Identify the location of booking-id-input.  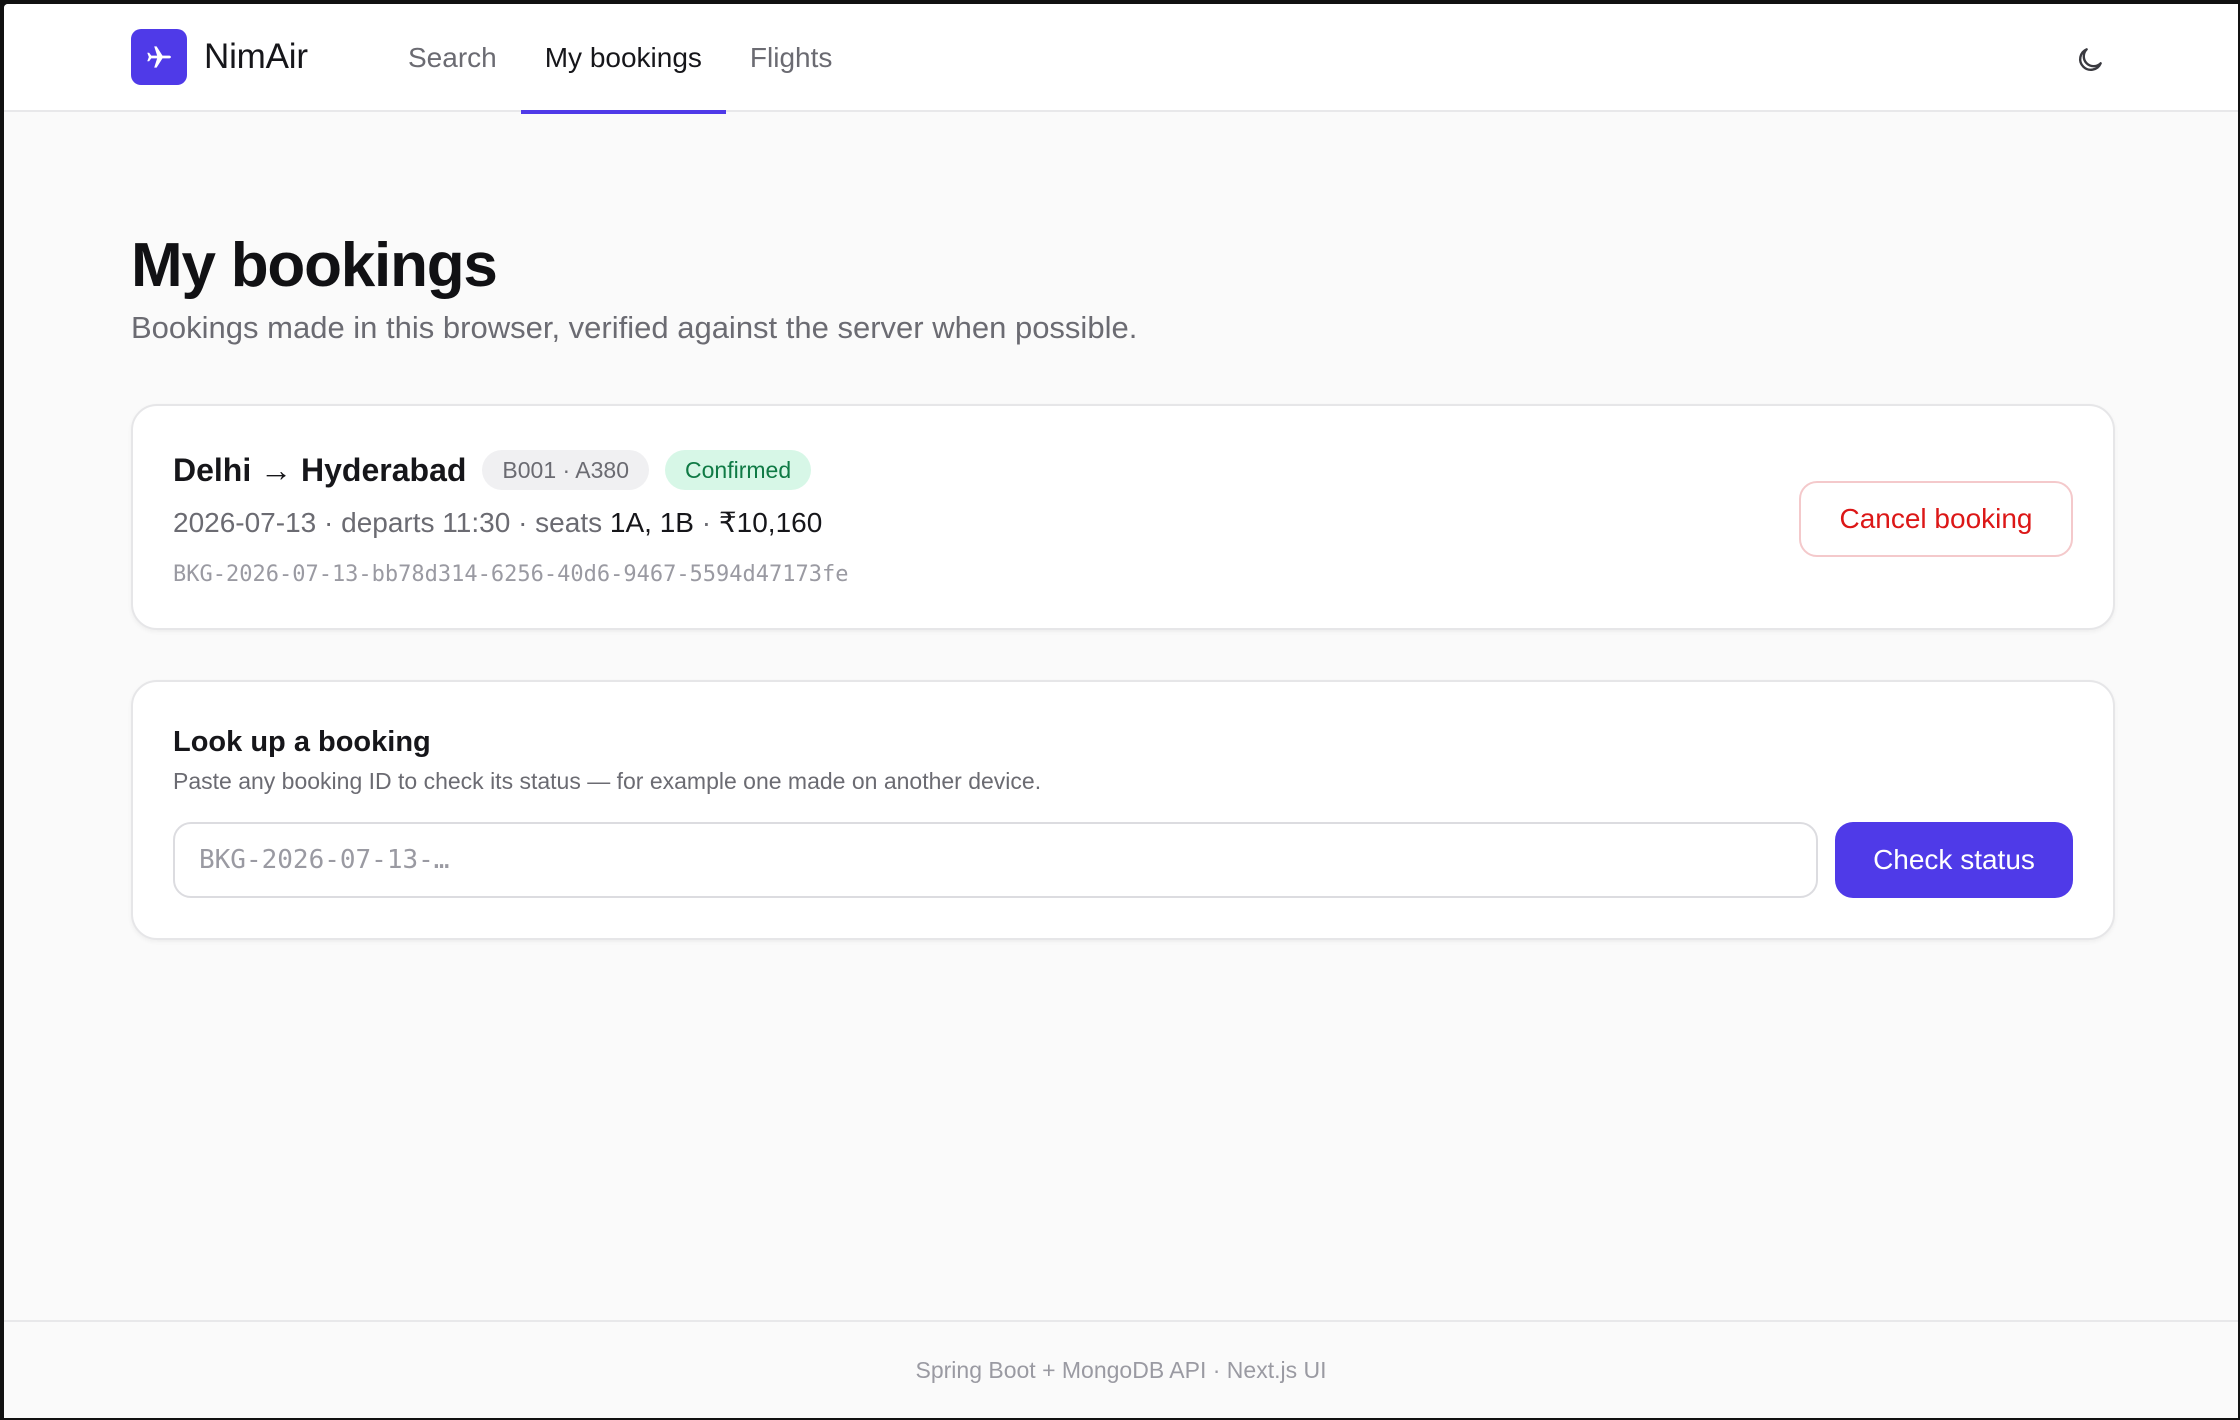
(995, 860).